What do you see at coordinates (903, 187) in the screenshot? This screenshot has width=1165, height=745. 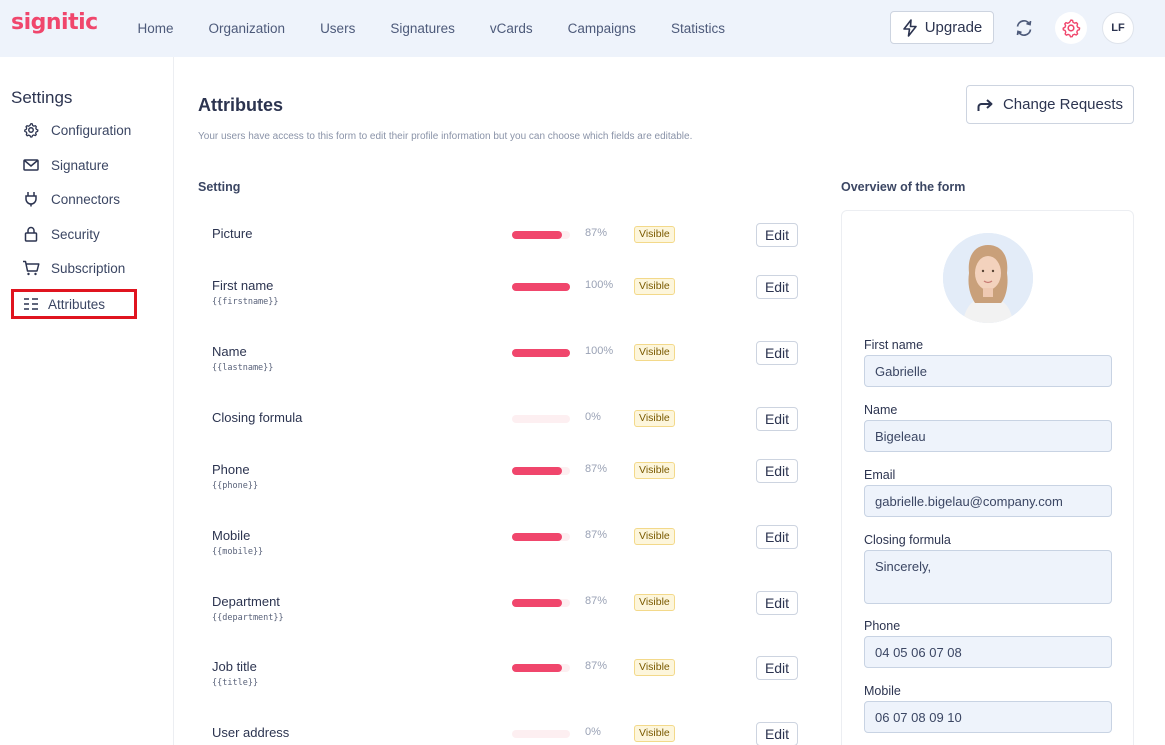 I see `overview-section-label: Overview of the form` at bounding box center [903, 187].